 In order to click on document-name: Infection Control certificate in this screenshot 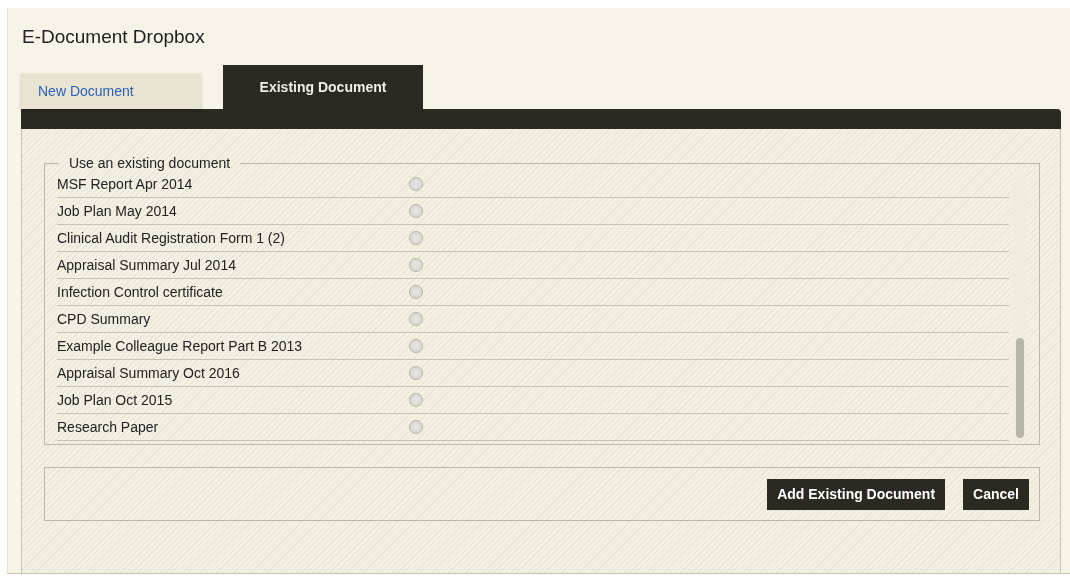, I will do `click(140, 292)`.